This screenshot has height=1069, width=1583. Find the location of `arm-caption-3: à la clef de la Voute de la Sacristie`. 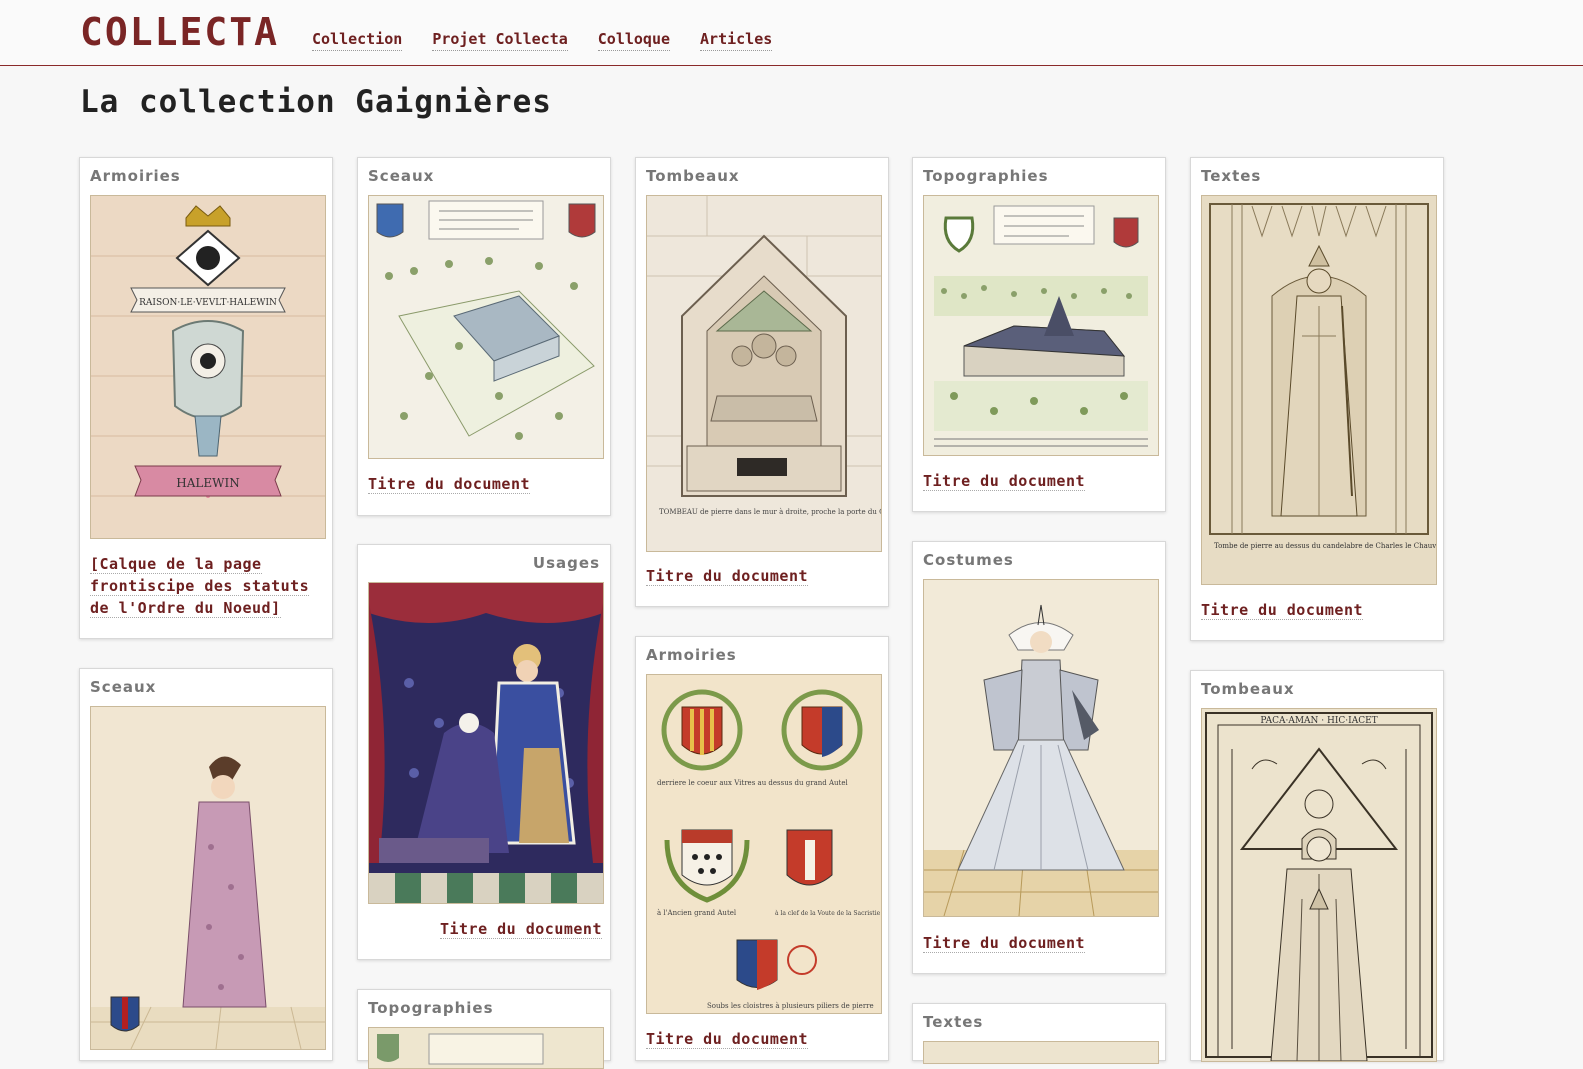

arm-caption-3: à la clef de la Voute de la Sacristie is located at coordinates (828, 913).